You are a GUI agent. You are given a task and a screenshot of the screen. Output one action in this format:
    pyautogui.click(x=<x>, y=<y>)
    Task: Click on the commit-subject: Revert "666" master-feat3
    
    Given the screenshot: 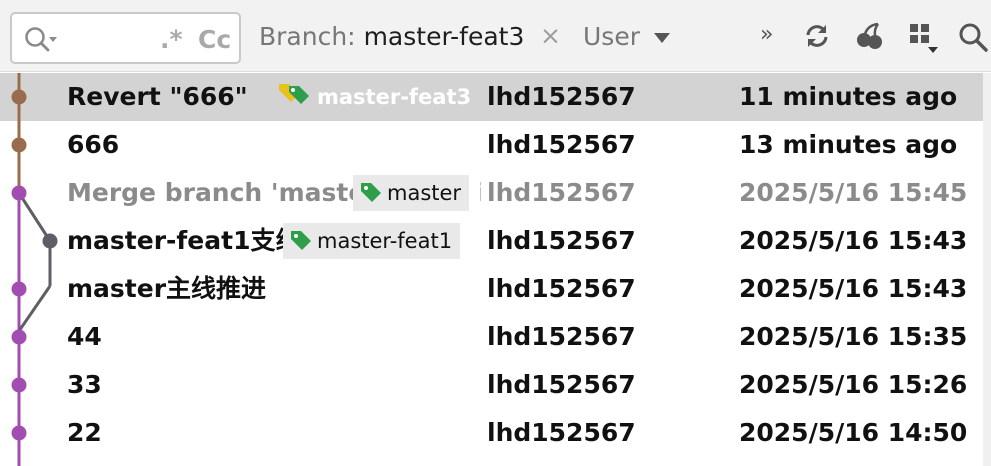 What is the action you would take?
    pyautogui.click(x=274, y=97)
    